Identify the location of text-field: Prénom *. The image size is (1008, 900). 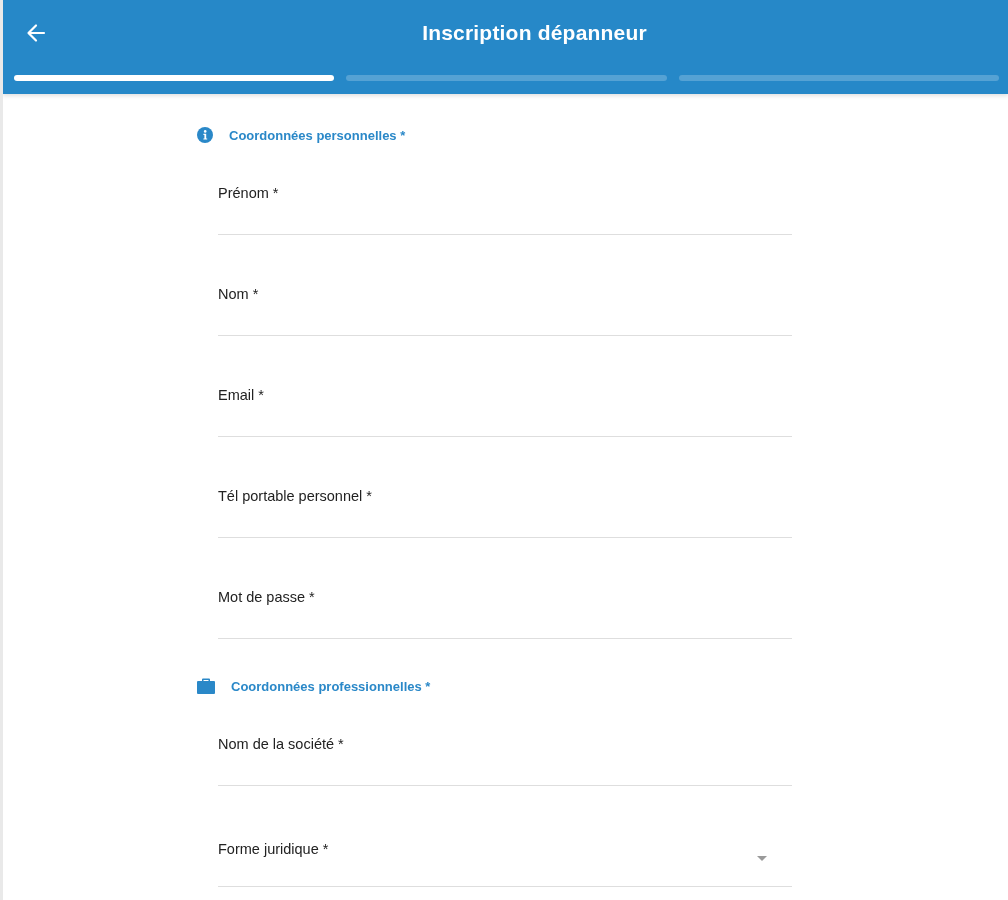
(505, 206).